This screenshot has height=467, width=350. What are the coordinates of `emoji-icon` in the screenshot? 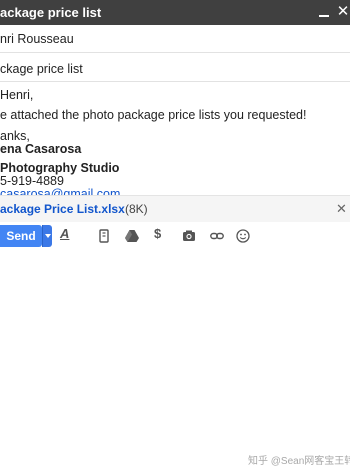 It's located at (243, 236).